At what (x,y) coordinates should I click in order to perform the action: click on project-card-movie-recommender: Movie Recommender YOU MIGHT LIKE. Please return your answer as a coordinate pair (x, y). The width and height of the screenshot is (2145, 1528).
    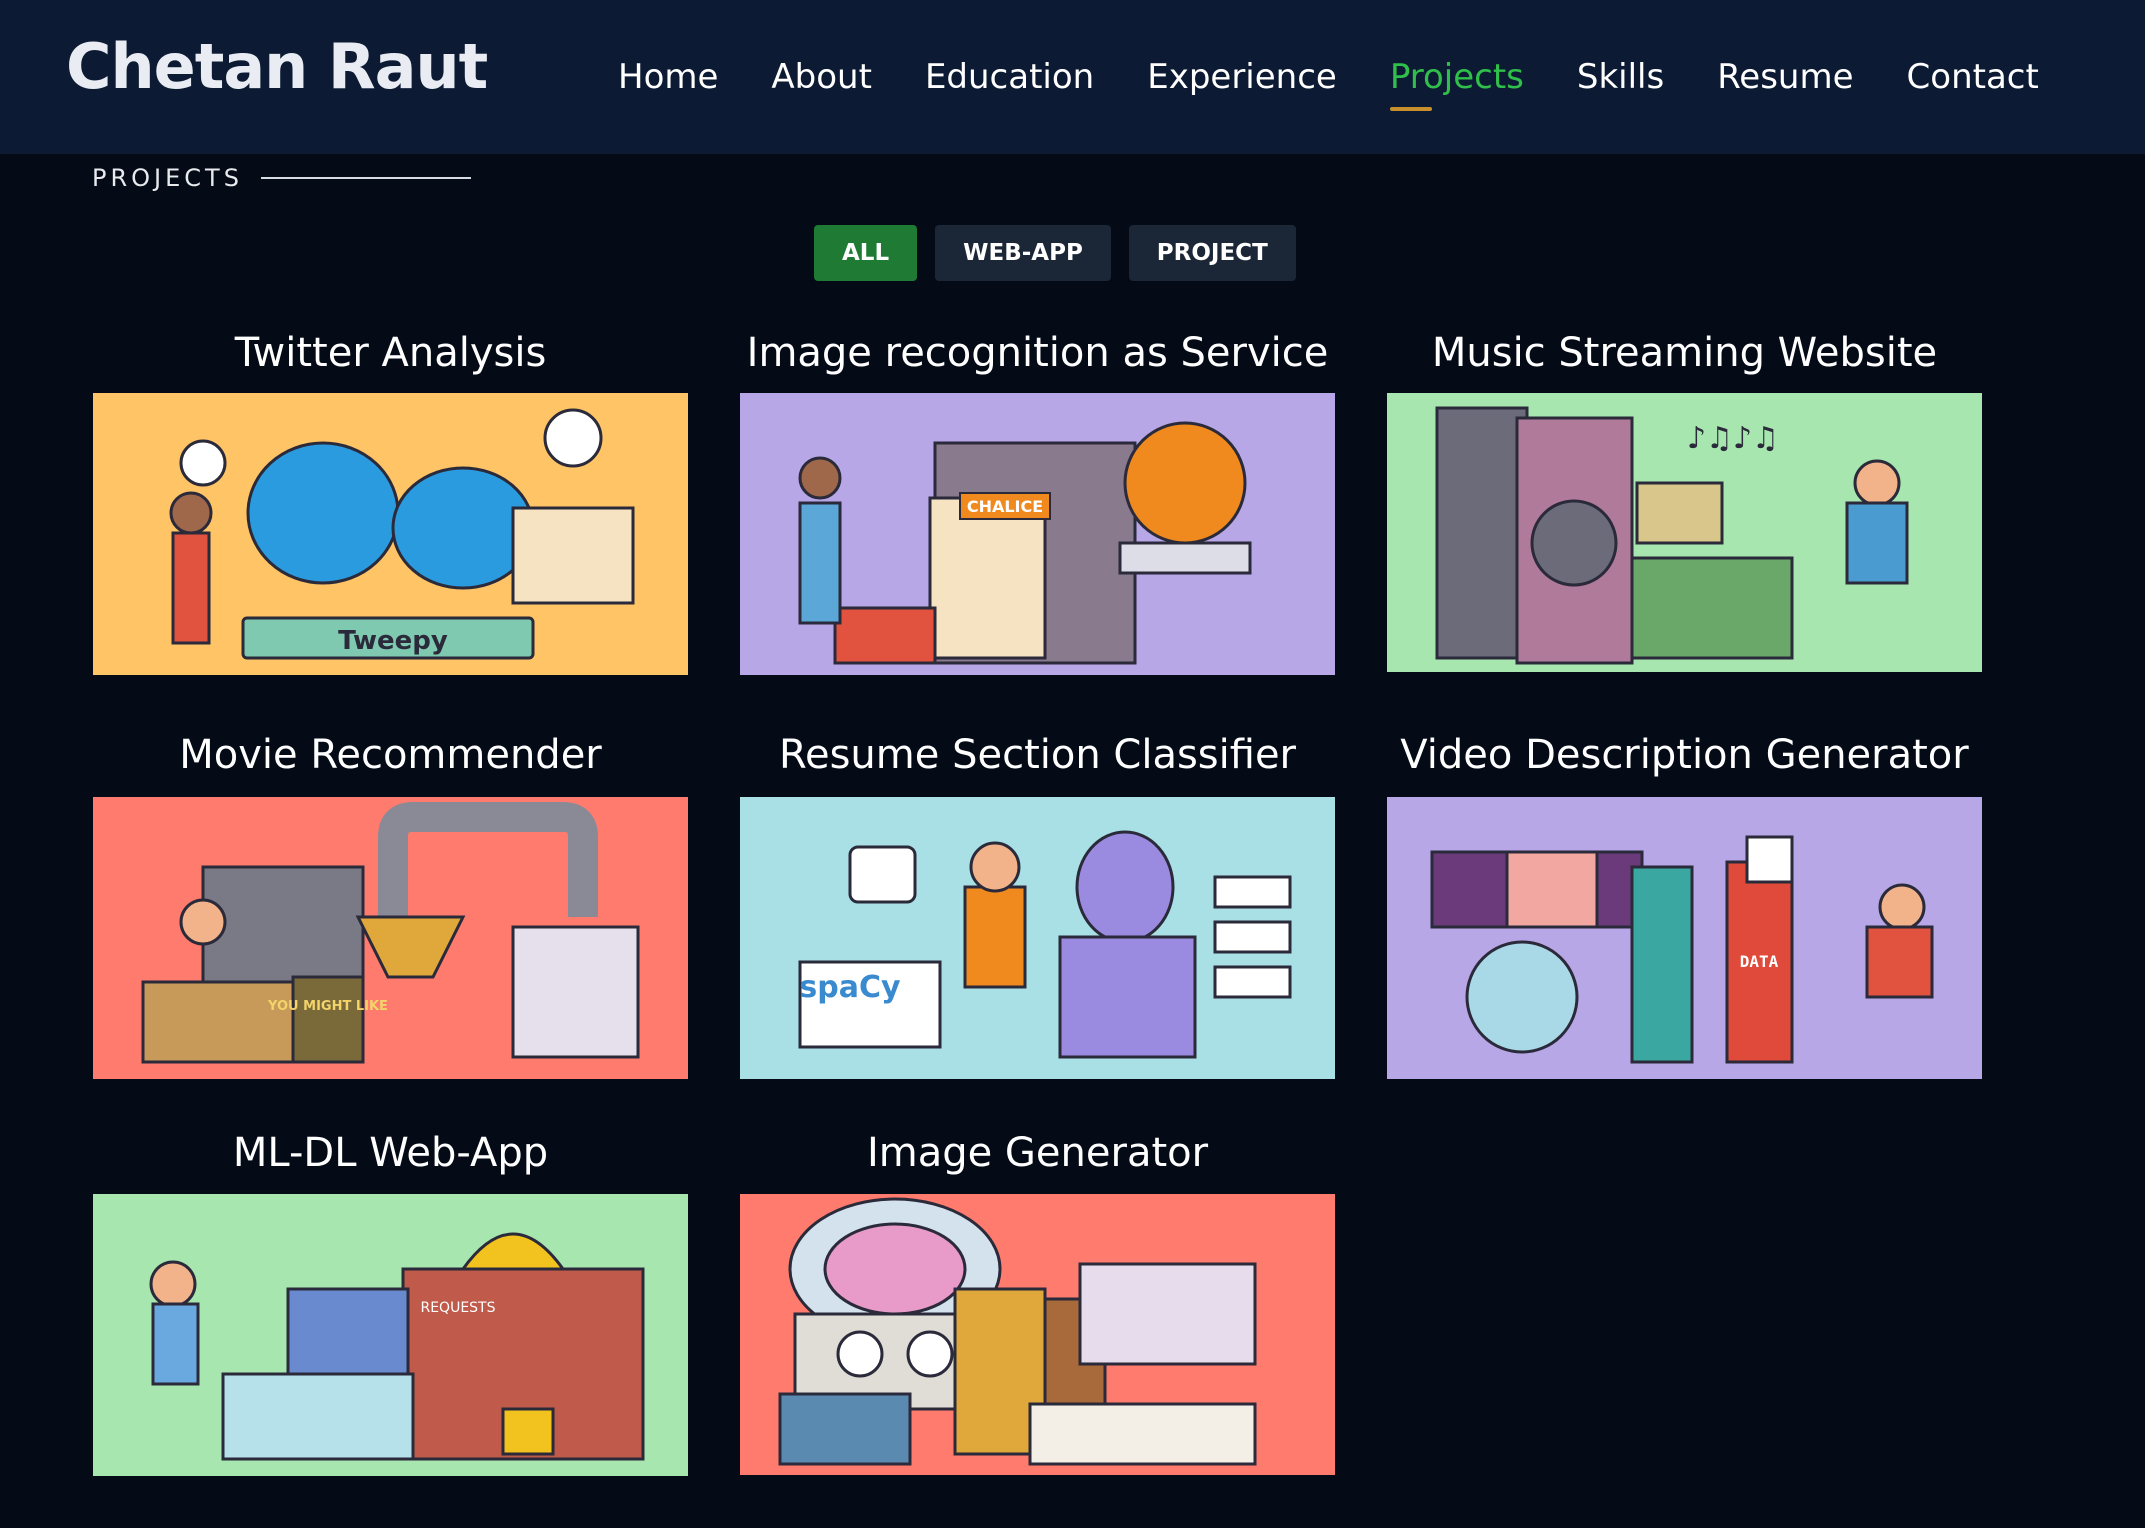
    Looking at the image, I should click on (390, 902).